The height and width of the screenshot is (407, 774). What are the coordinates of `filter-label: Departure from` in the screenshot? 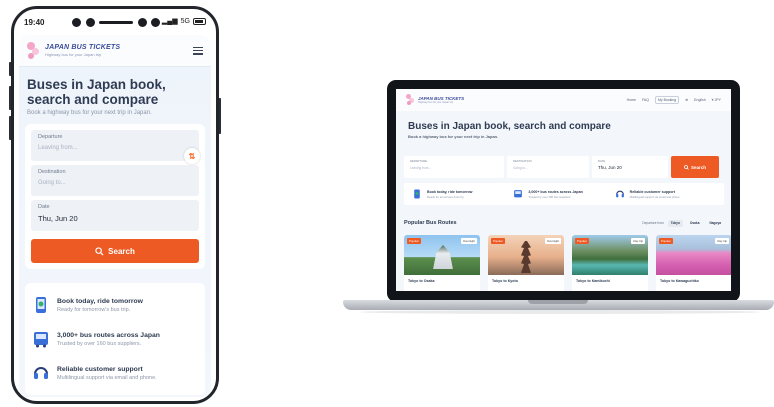 It's located at (653, 223).